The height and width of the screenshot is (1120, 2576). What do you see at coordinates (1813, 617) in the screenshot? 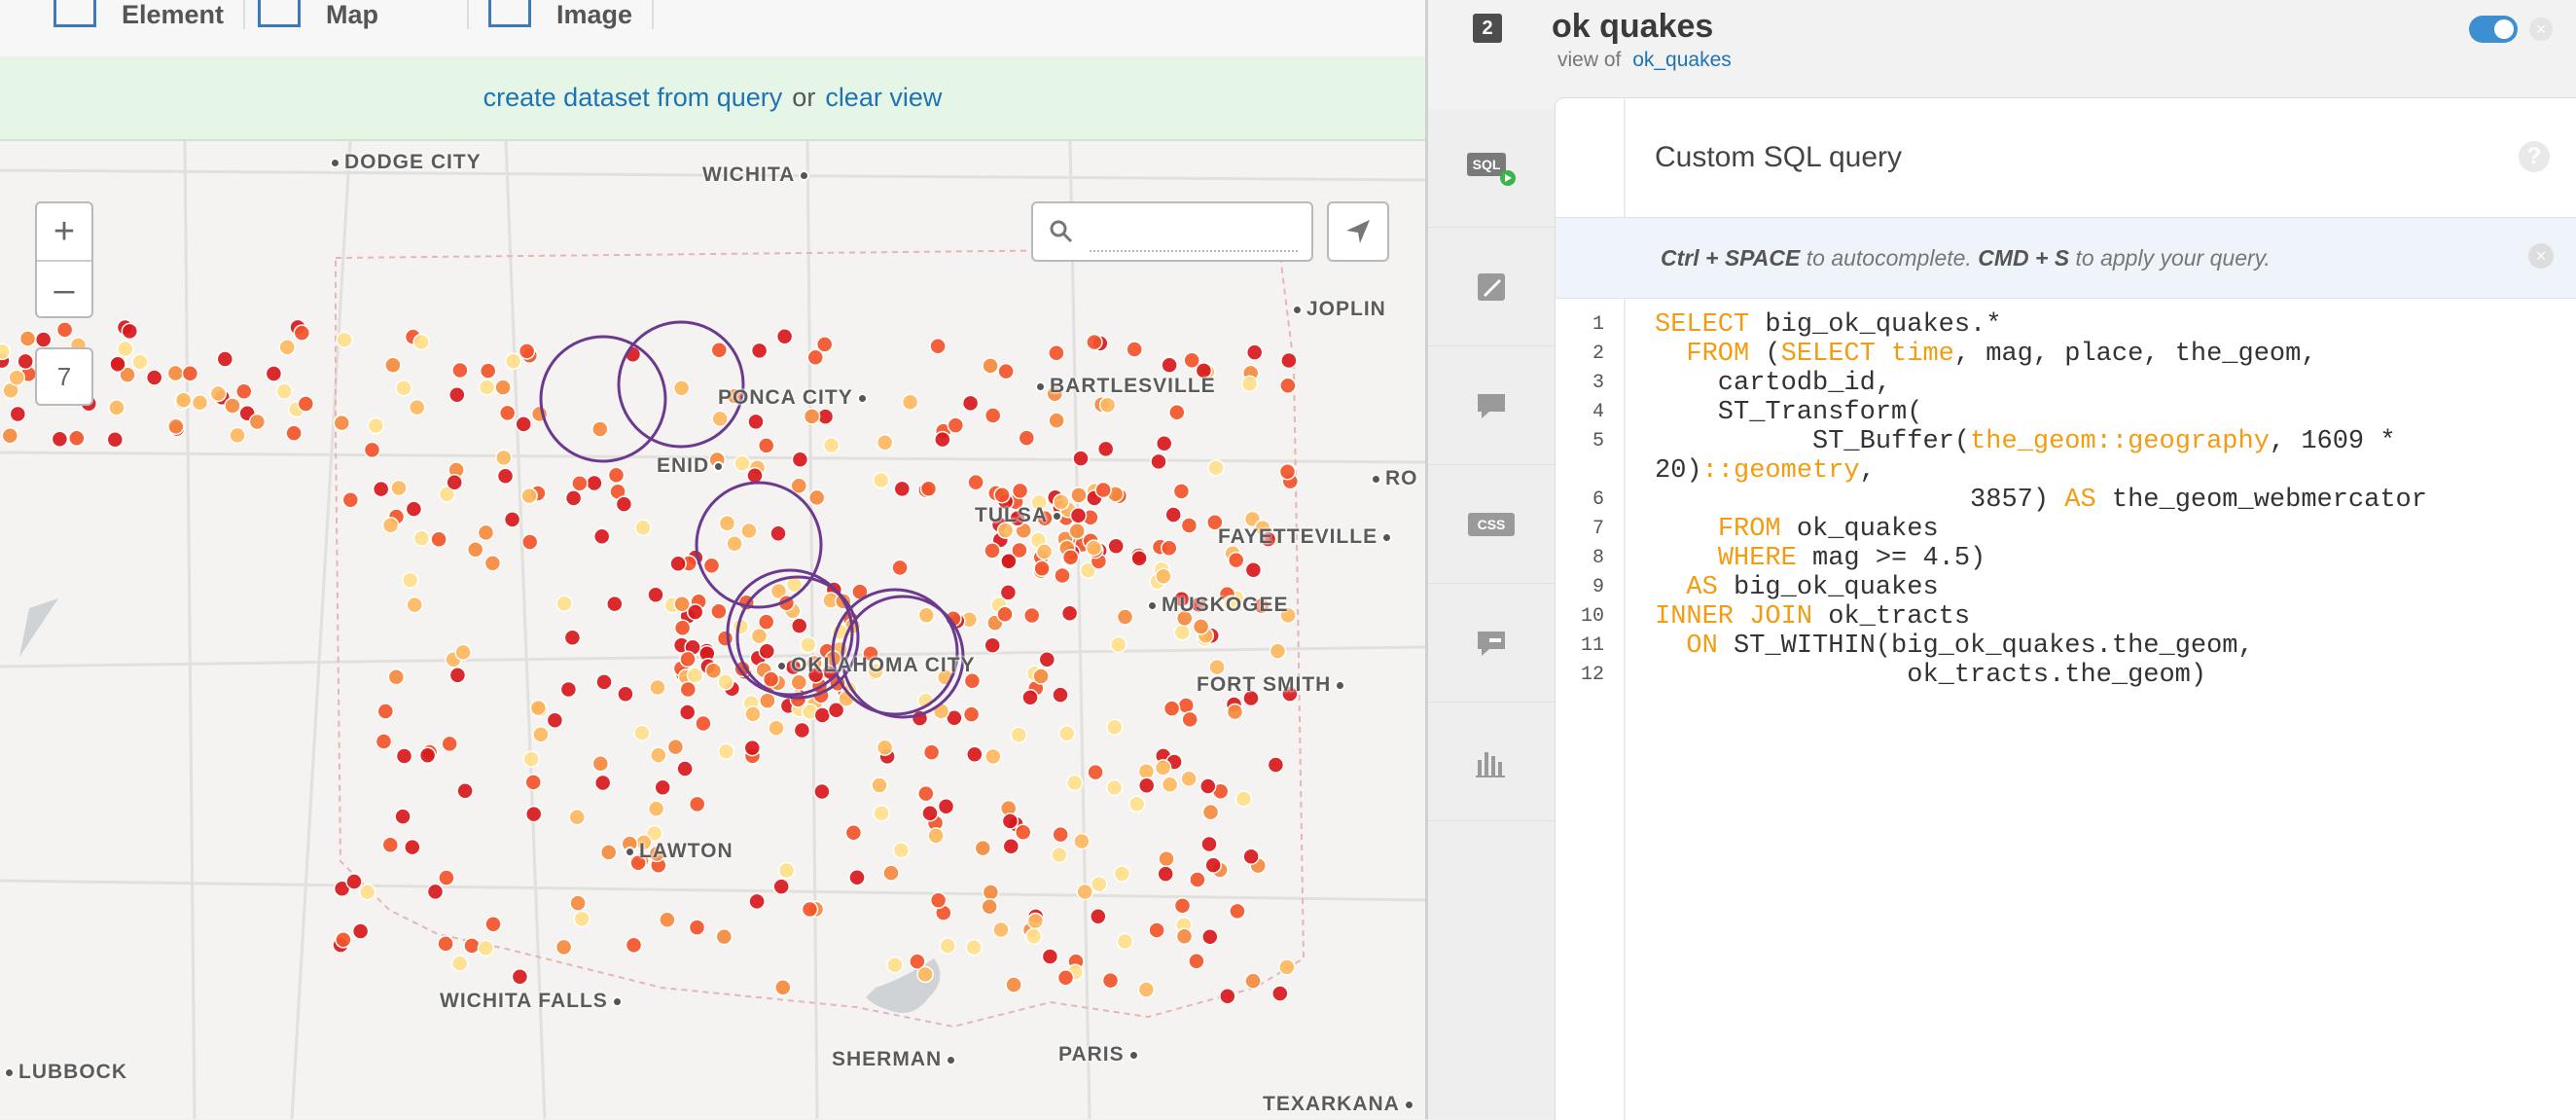
I see `code-text: INNER JOIN ok_tracts` at bounding box center [1813, 617].